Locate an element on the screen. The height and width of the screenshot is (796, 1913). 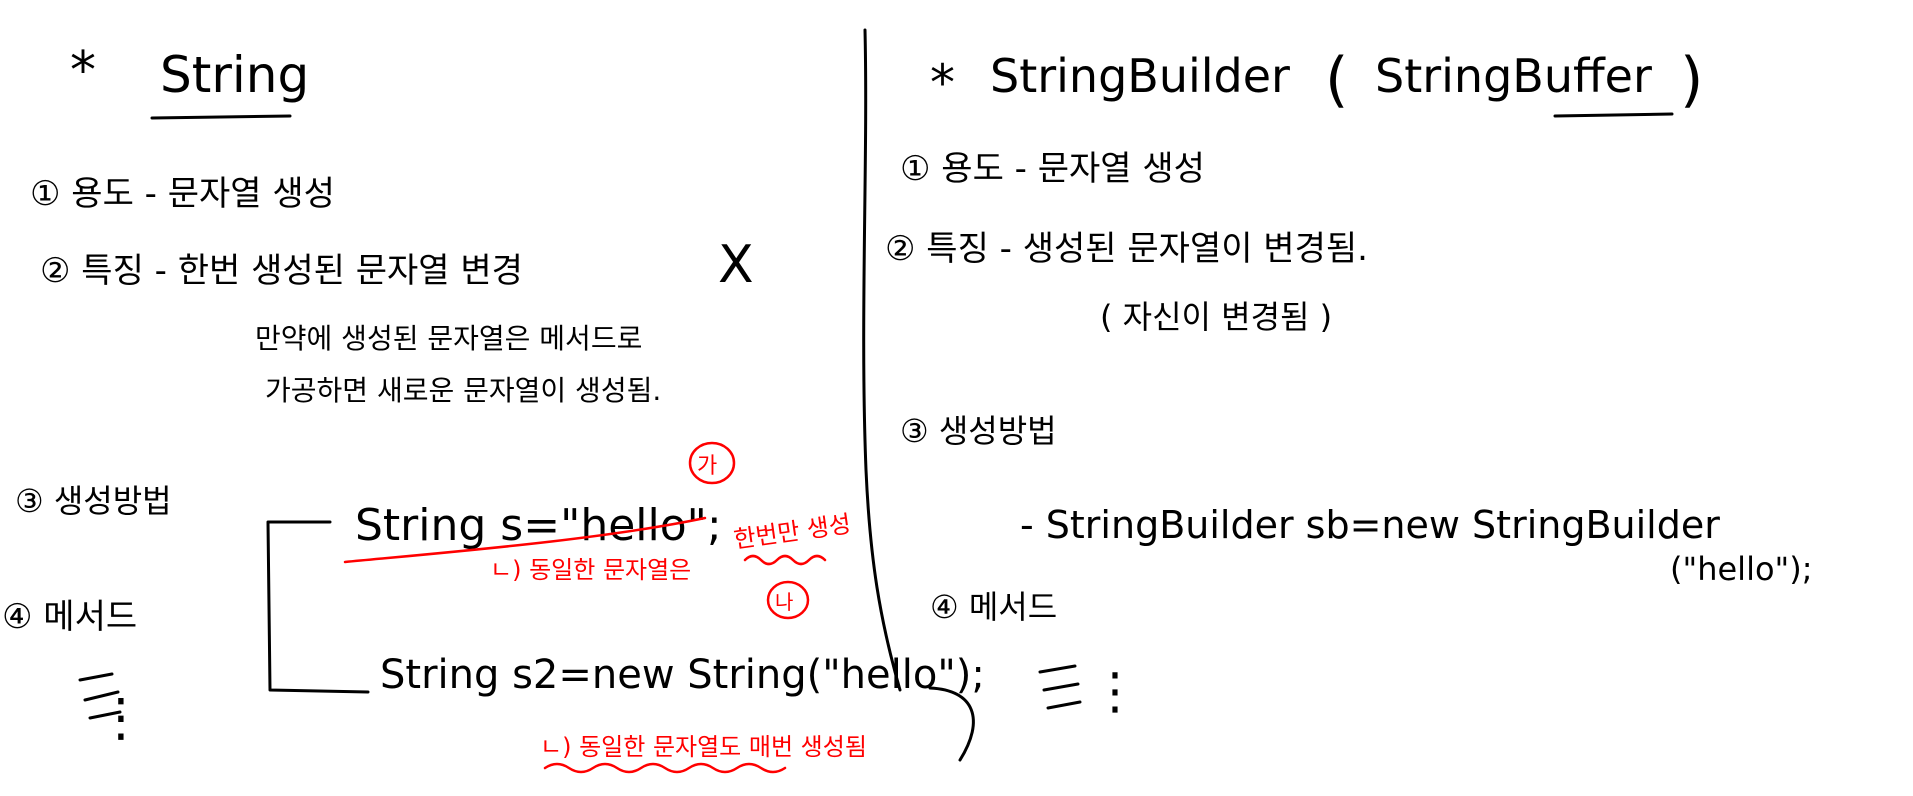
builder-methods: ④ 메서드 is located at coordinates (993, 607).